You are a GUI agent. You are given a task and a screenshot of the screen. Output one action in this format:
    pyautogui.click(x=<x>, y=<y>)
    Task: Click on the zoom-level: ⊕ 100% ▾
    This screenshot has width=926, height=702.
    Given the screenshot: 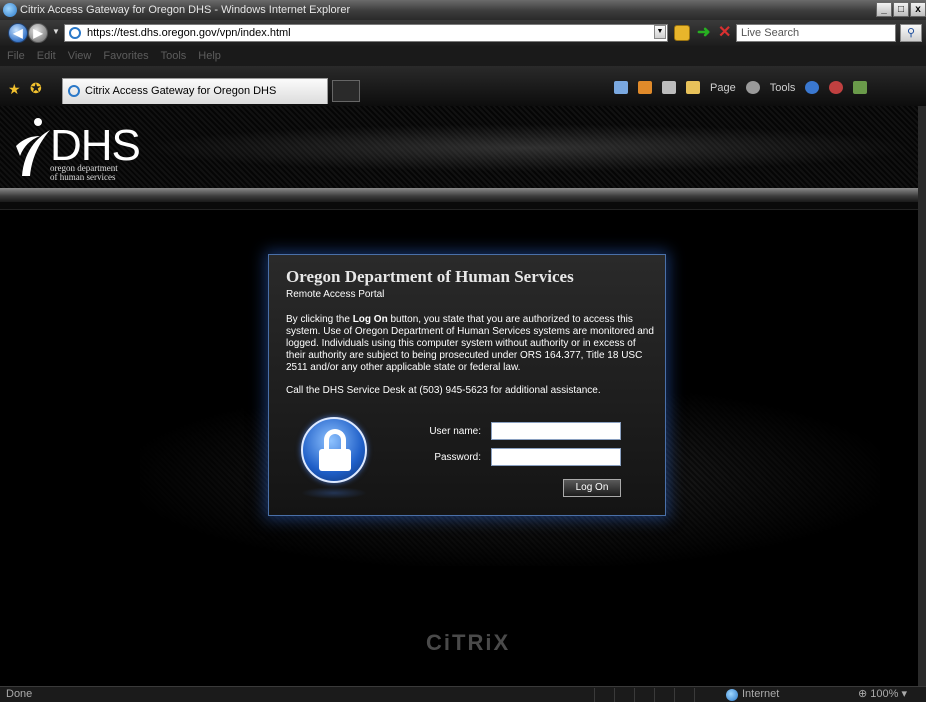 What is the action you would take?
    pyautogui.click(x=882, y=694)
    